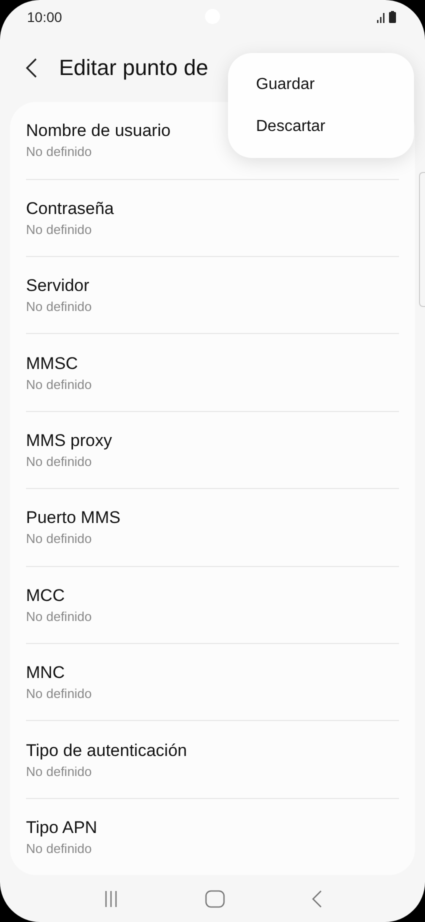 The width and height of the screenshot is (425, 922). What do you see at coordinates (212, 441) in the screenshot?
I see `setting-label: MMS proxy` at bounding box center [212, 441].